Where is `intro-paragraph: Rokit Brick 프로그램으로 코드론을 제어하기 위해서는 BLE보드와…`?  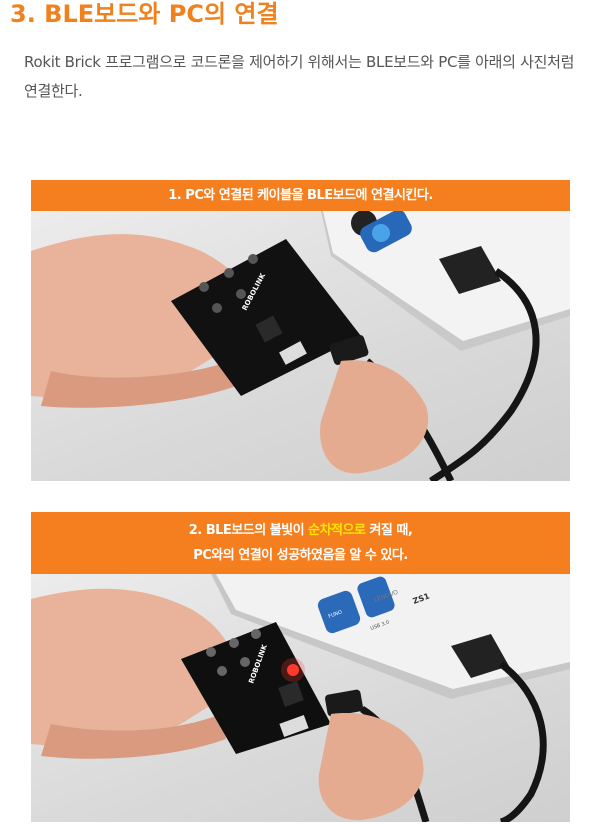 intro-paragraph: Rokit Brick 프로그램으로 코드론을 제어하기 위해서는 BLE보드와… is located at coordinates (299, 76).